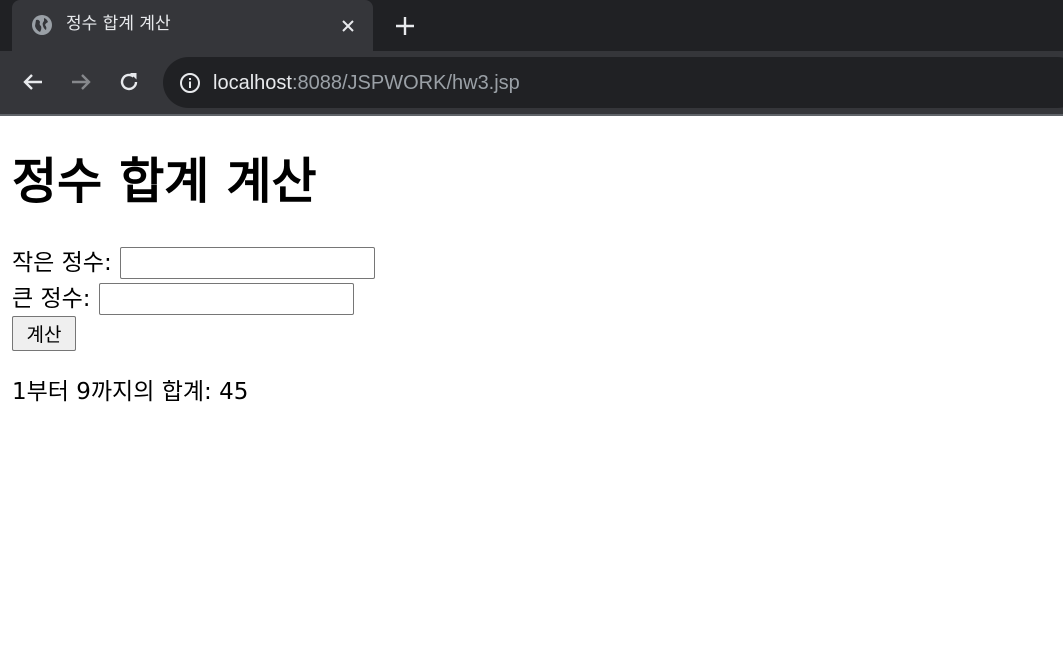 The height and width of the screenshot is (646, 1063). What do you see at coordinates (226, 299) in the screenshot?
I see `large-integer-input` at bounding box center [226, 299].